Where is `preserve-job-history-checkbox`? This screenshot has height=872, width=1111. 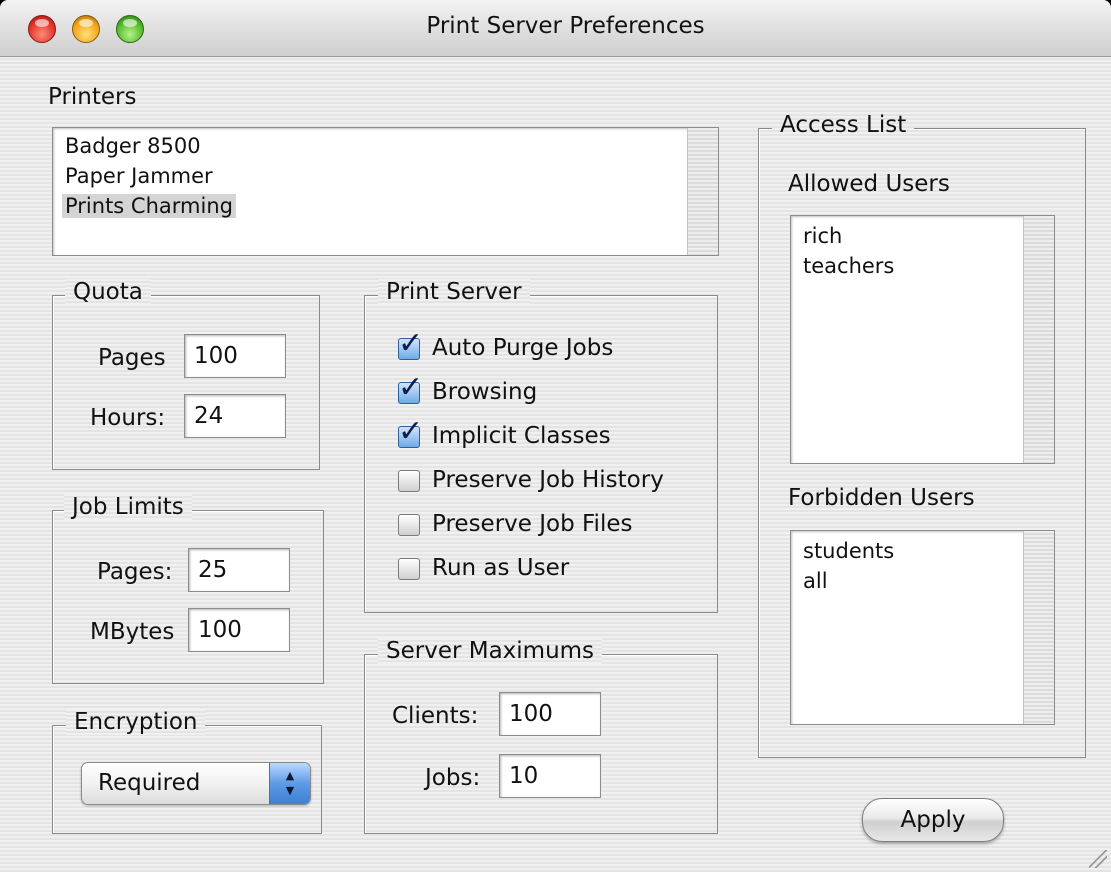 preserve-job-history-checkbox is located at coordinates (409, 481).